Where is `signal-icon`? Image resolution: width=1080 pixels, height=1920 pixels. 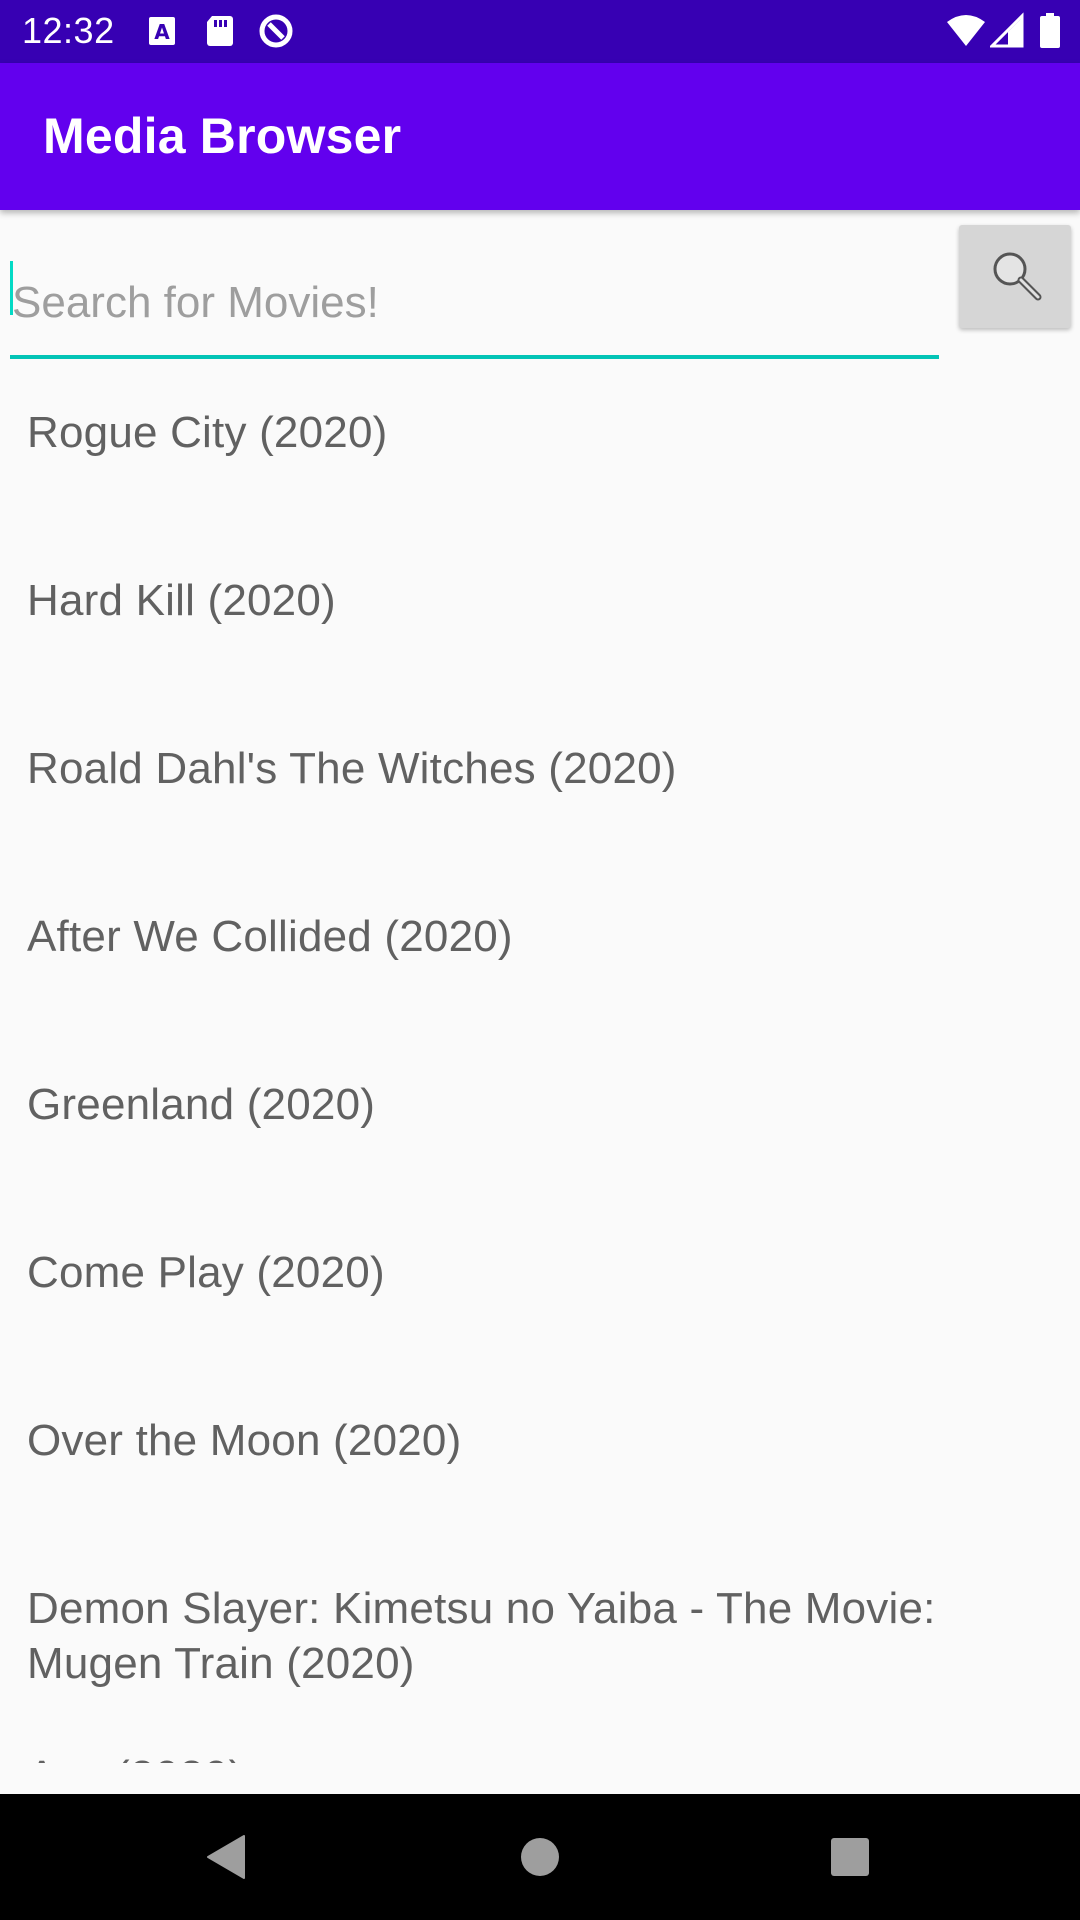 signal-icon is located at coordinates (1006, 31).